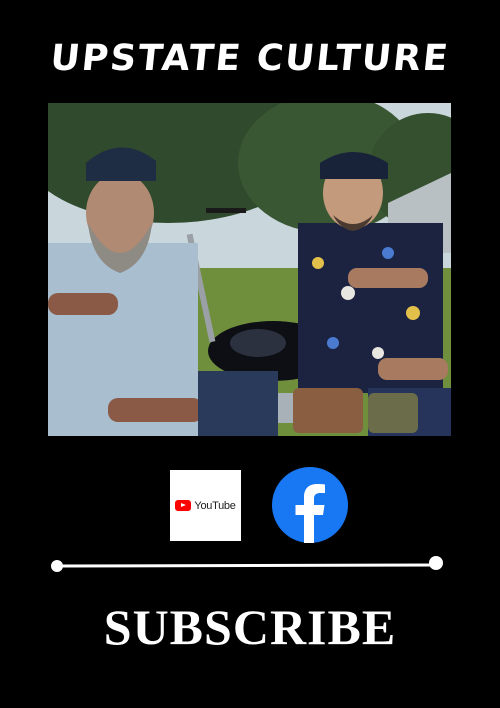  What do you see at coordinates (250, 58) in the screenshot?
I see `poster-title: UPSTATE CULTURE` at bounding box center [250, 58].